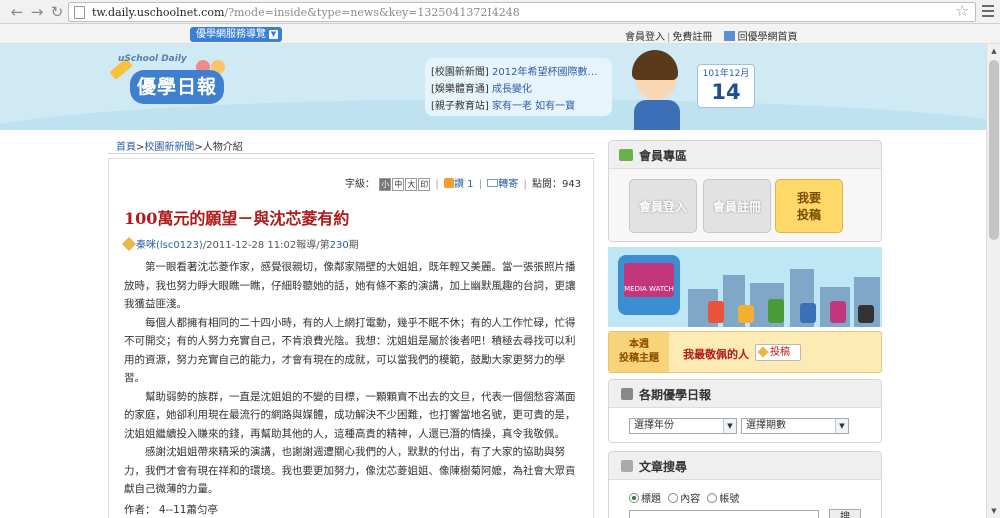  I want to click on member-login-button: 會員登入, so click(663, 206).